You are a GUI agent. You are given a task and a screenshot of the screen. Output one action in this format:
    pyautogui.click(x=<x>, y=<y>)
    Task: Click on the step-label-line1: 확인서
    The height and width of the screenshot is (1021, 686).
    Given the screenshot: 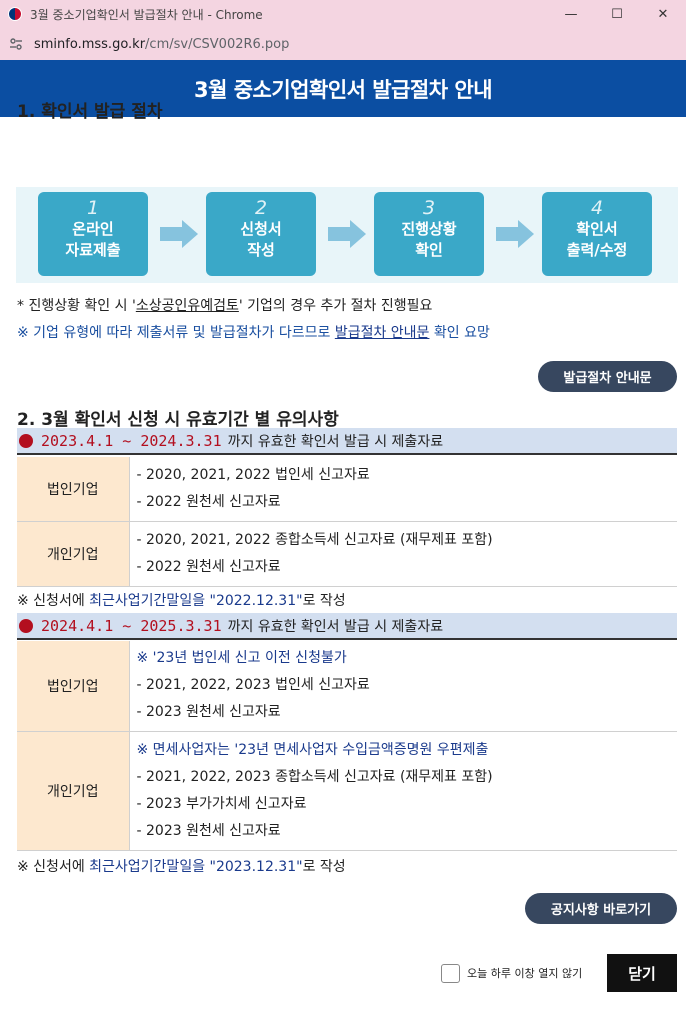 What is the action you would take?
    pyautogui.click(x=597, y=229)
    